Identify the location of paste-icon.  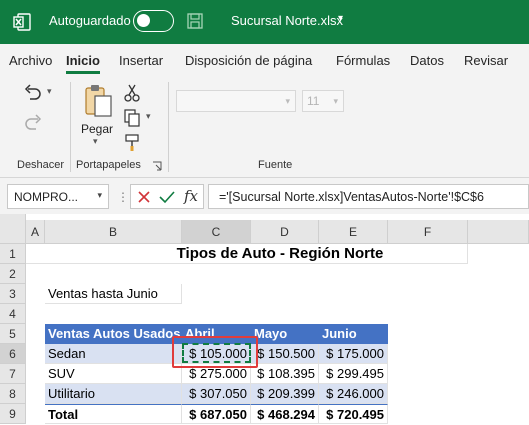
(99, 101).